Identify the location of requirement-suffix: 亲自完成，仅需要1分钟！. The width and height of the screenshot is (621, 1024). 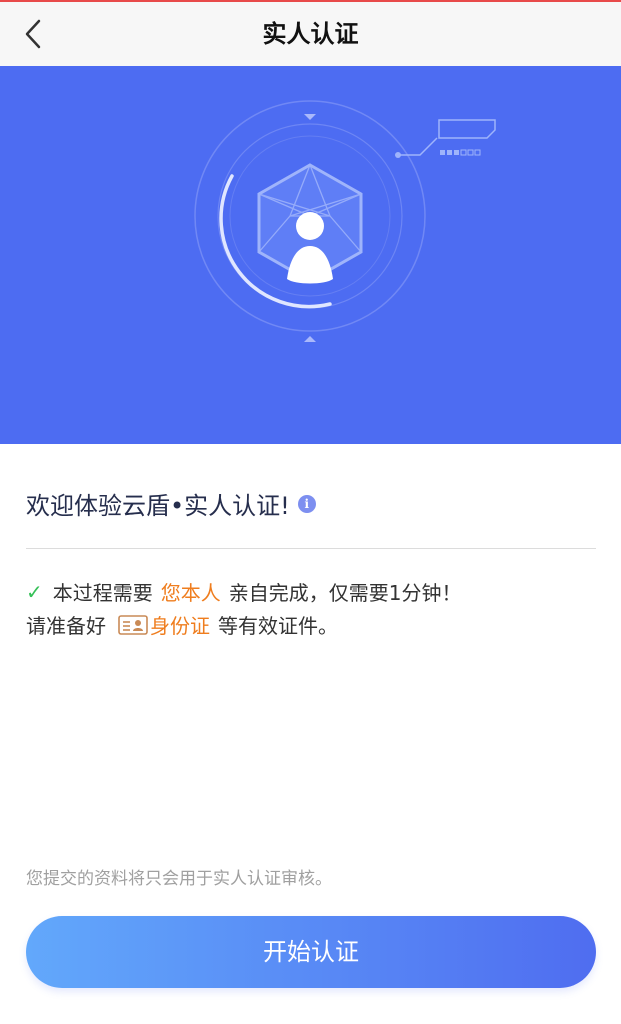
(345, 593).